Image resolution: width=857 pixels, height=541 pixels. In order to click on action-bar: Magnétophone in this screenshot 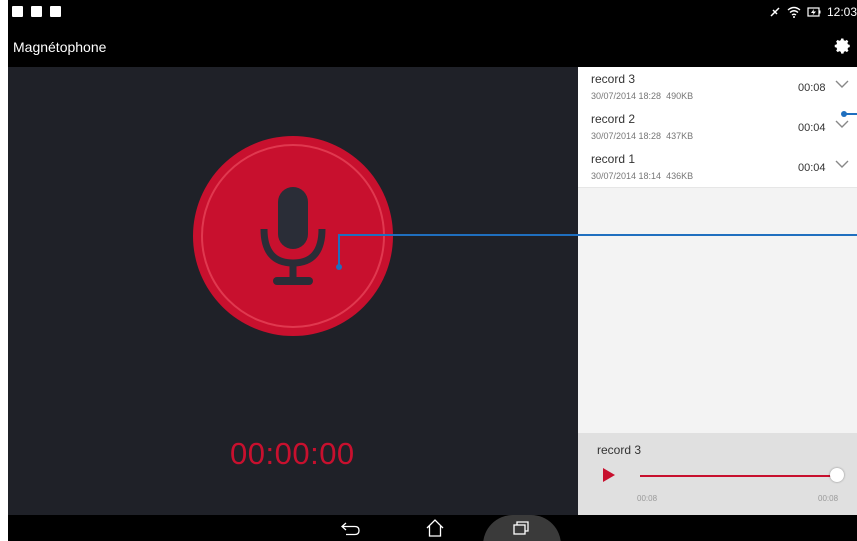, I will do `click(432, 46)`.